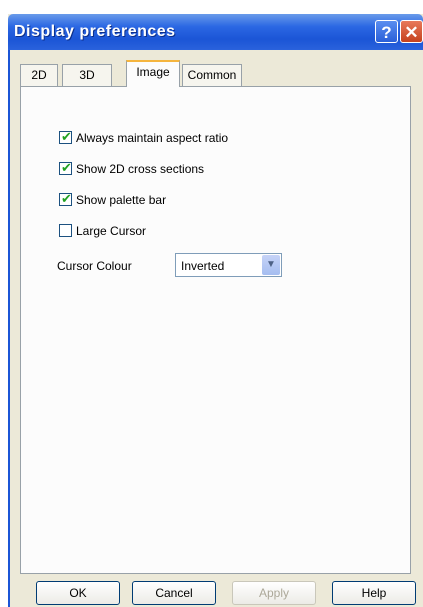 The height and width of the screenshot is (607, 423). What do you see at coordinates (94, 266) in the screenshot?
I see `cursor-colour-label: Cursor Colour` at bounding box center [94, 266].